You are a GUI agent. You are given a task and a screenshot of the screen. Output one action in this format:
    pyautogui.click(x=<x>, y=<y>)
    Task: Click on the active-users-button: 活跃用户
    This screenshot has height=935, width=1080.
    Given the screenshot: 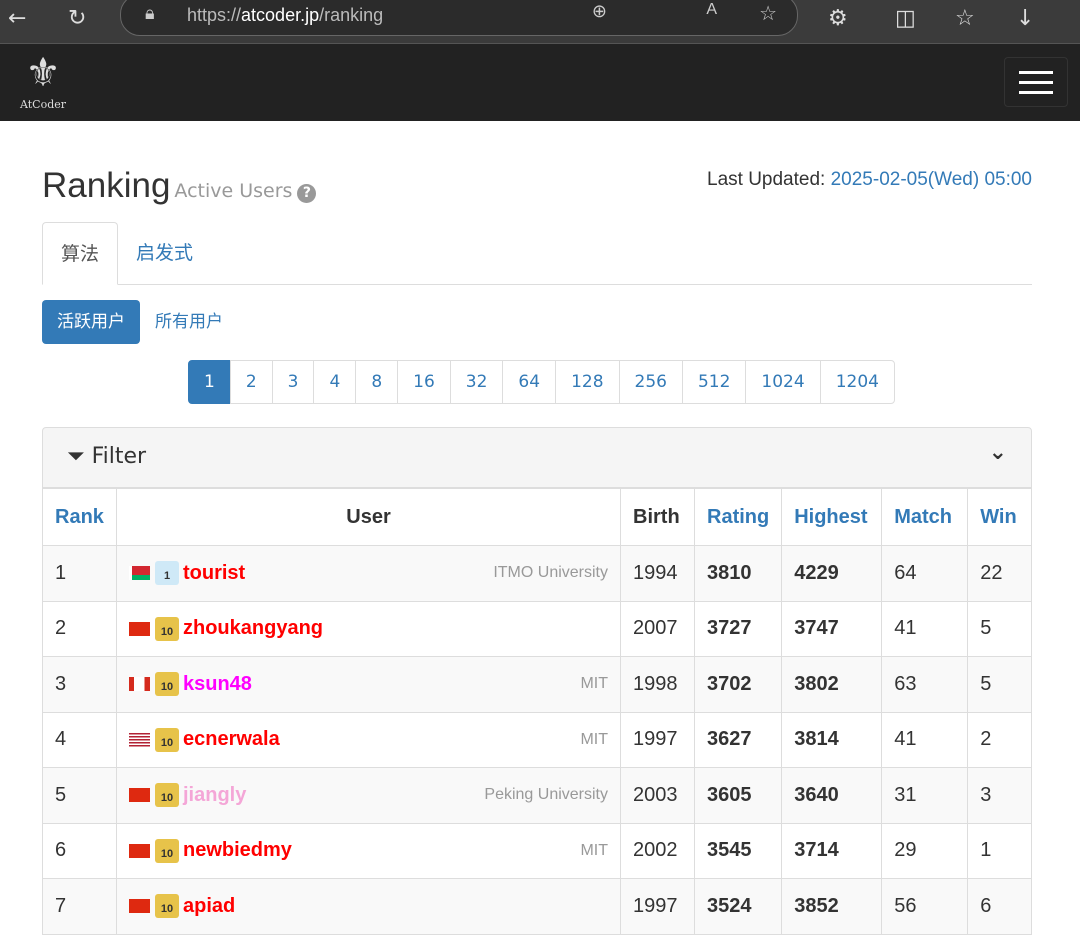 What is the action you would take?
    pyautogui.click(x=91, y=322)
    